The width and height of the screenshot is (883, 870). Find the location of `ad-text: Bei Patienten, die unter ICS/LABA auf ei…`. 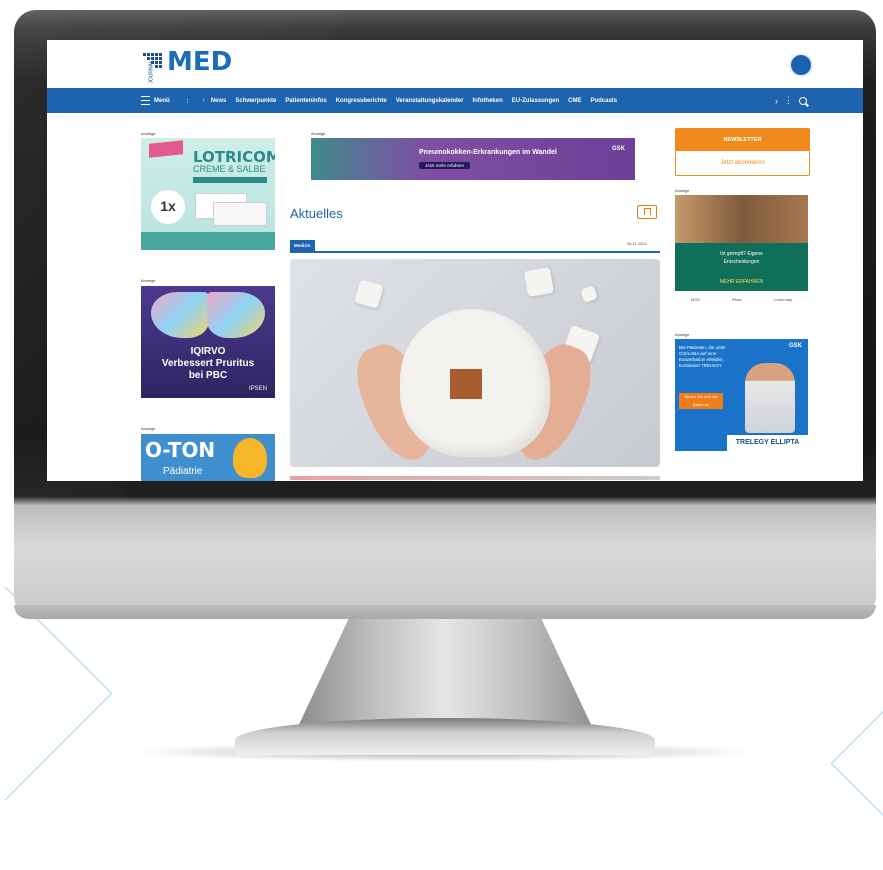

ad-text: Bei Patienten, die unter ICS/LABA auf ei… is located at coordinates (702, 356).